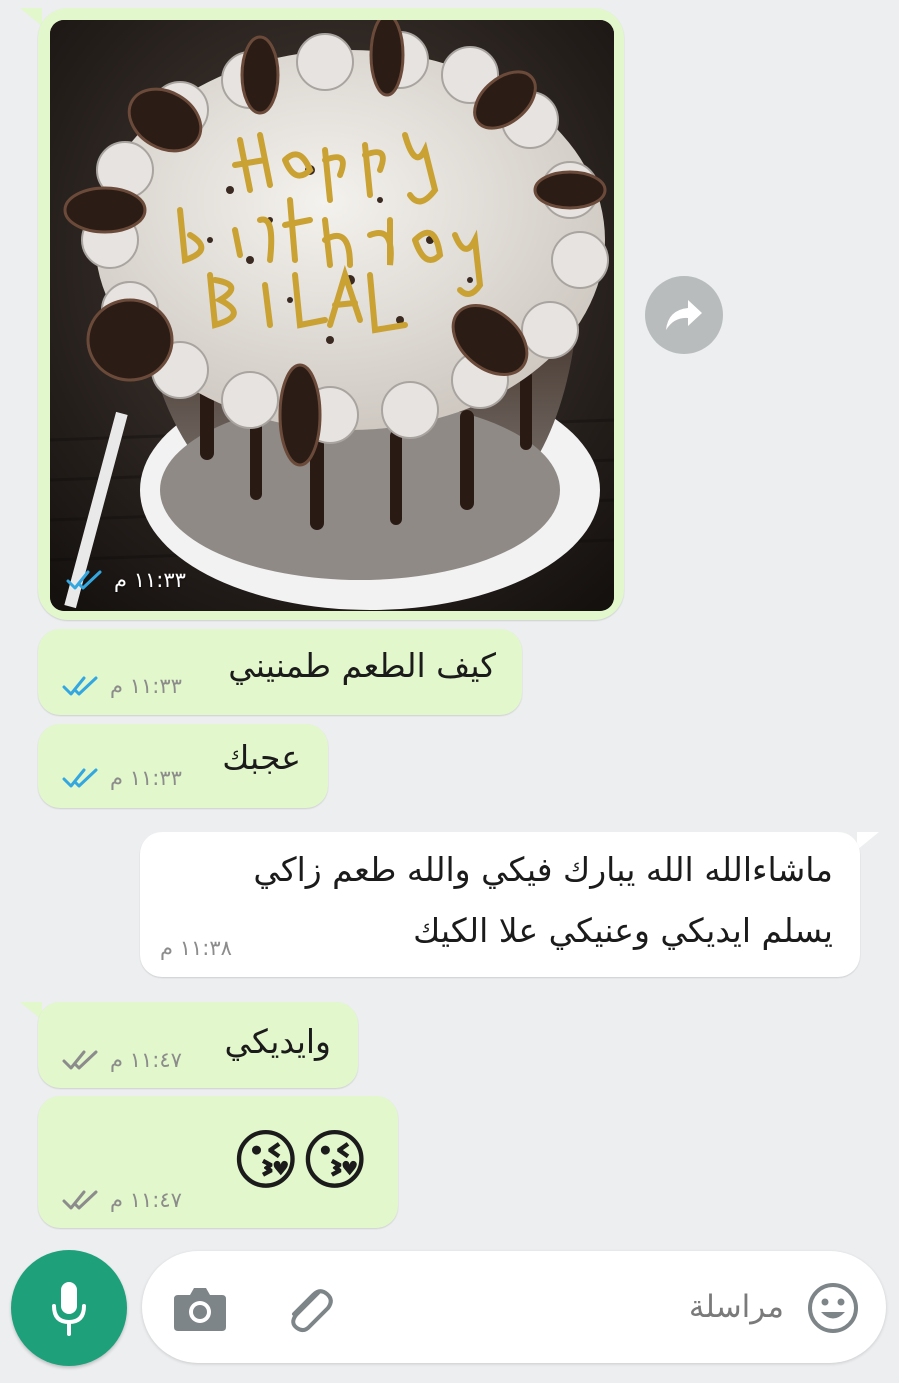 This screenshot has height=1383, width=899. I want to click on message-time: ١١:٣٨ م, so click(196, 948).